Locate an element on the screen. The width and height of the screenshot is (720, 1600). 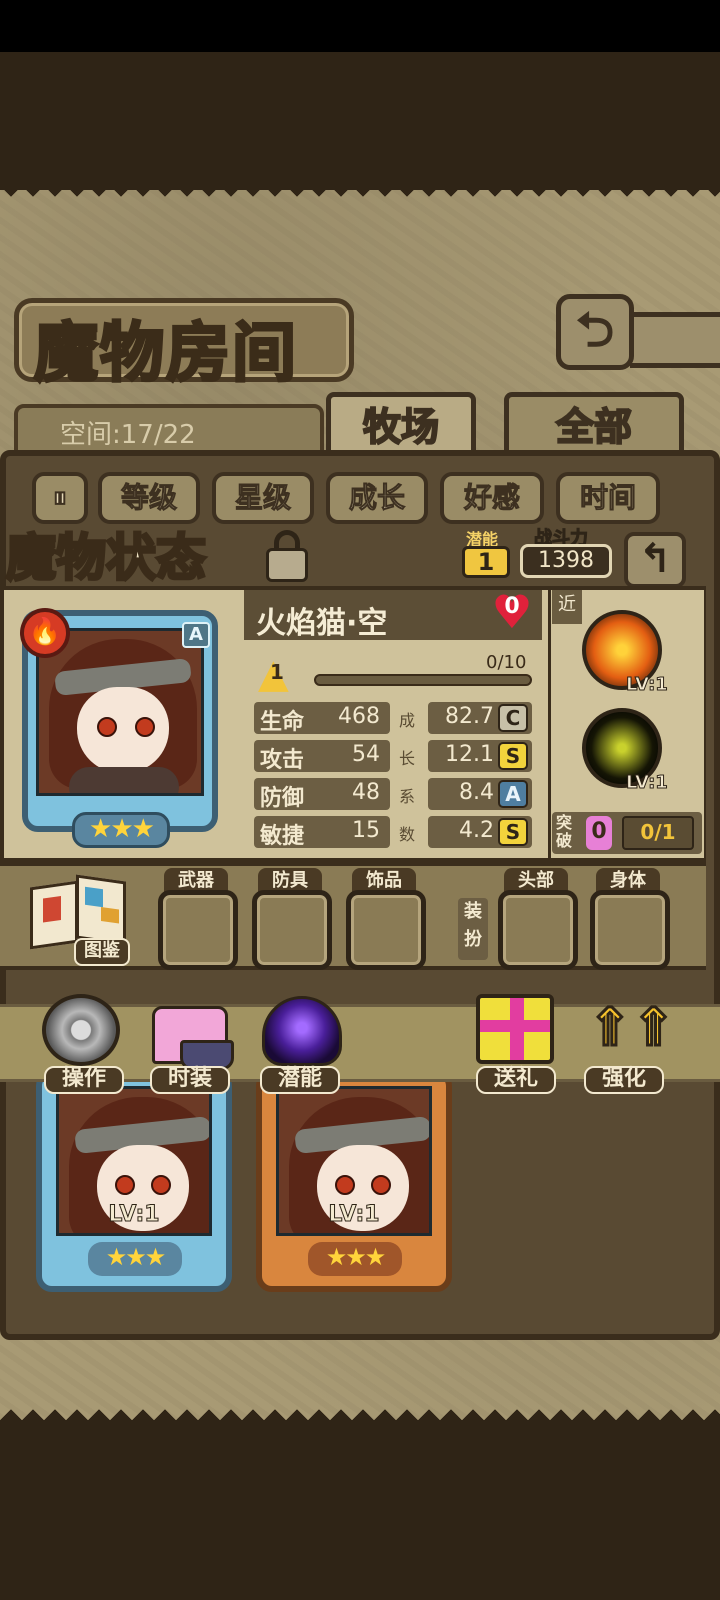
accessory-slot is located at coordinates (386, 930).